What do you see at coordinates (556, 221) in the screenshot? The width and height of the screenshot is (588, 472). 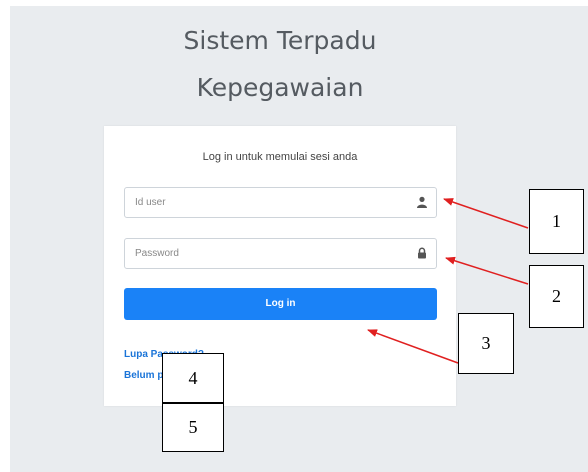 I see `annotation-label-1: 1` at bounding box center [556, 221].